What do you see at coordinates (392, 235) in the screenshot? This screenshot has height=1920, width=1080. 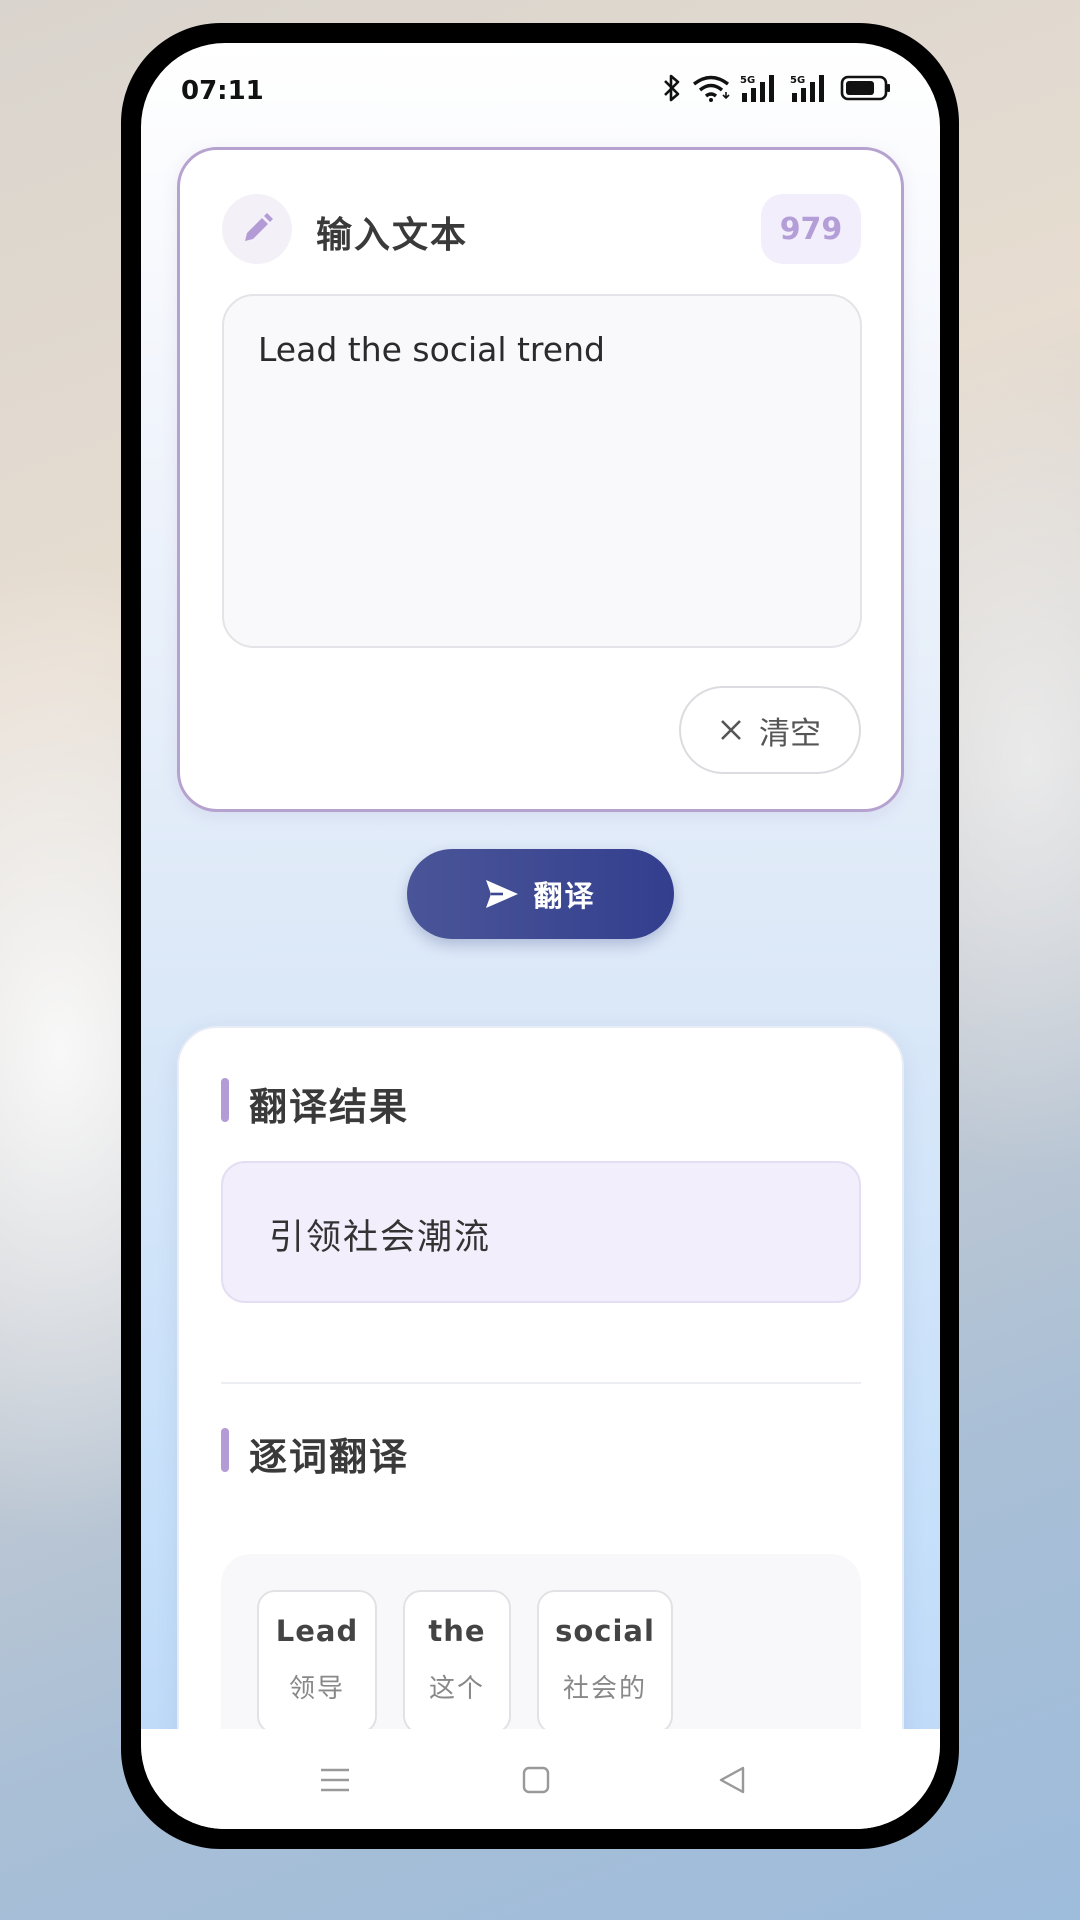 I see `input-title: 输入文本` at bounding box center [392, 235].